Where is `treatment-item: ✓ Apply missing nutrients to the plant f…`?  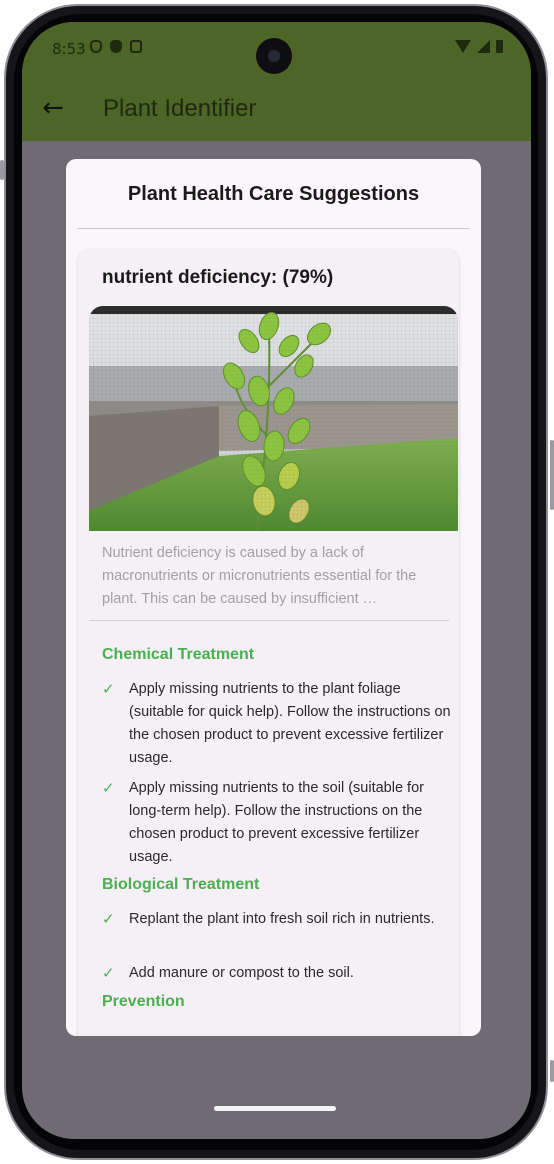
treatment-item: ✓ Apply missing nutrients to the plant f… is located at coordinates (277, 724).